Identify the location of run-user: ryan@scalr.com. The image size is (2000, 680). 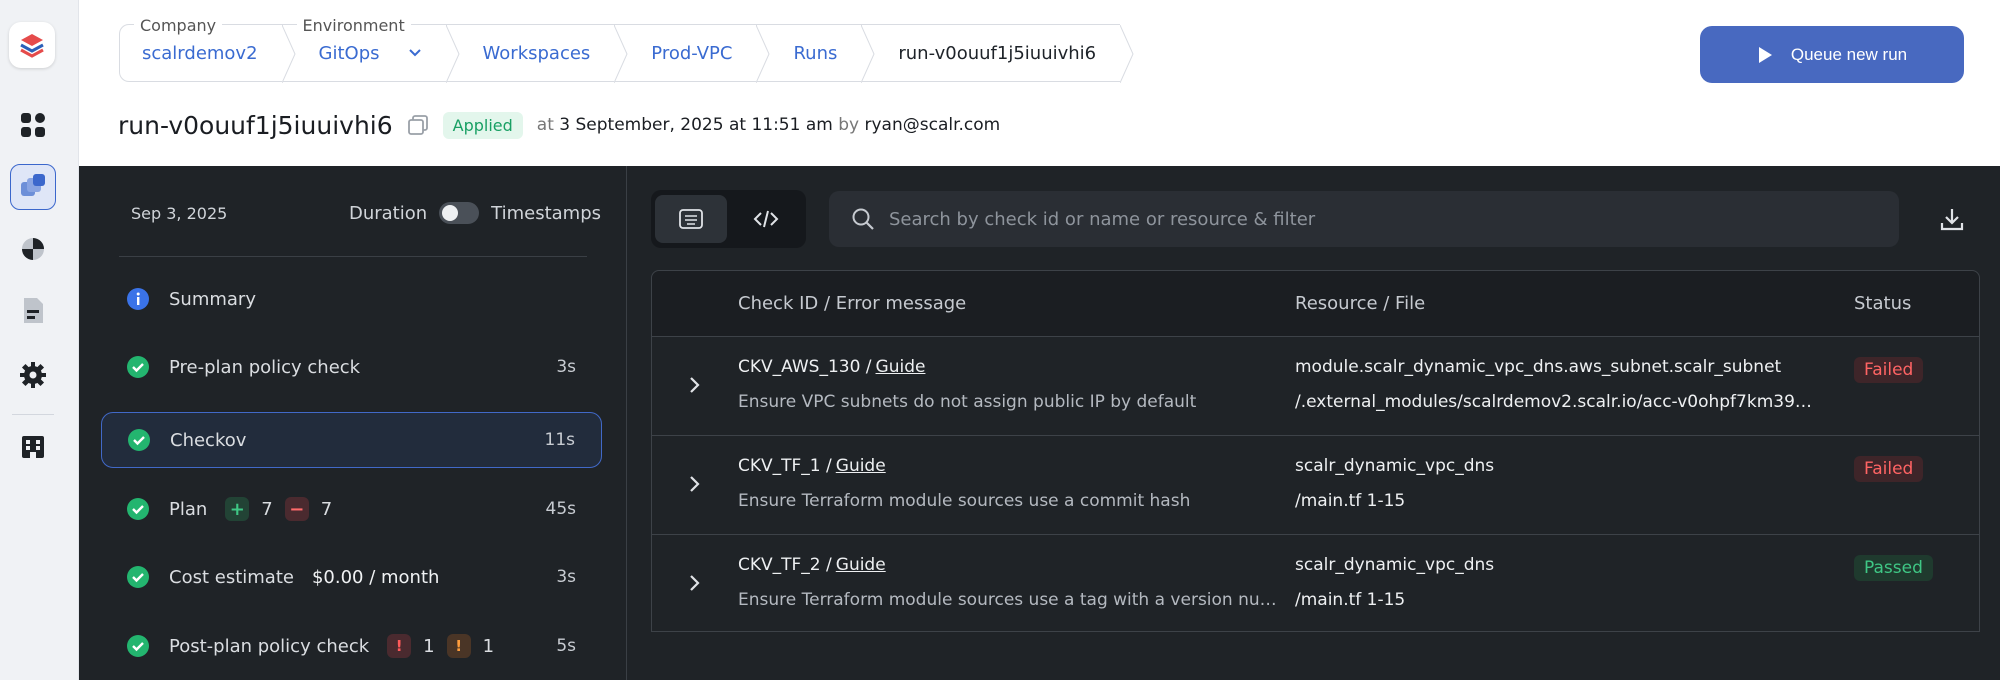
(932, 125).